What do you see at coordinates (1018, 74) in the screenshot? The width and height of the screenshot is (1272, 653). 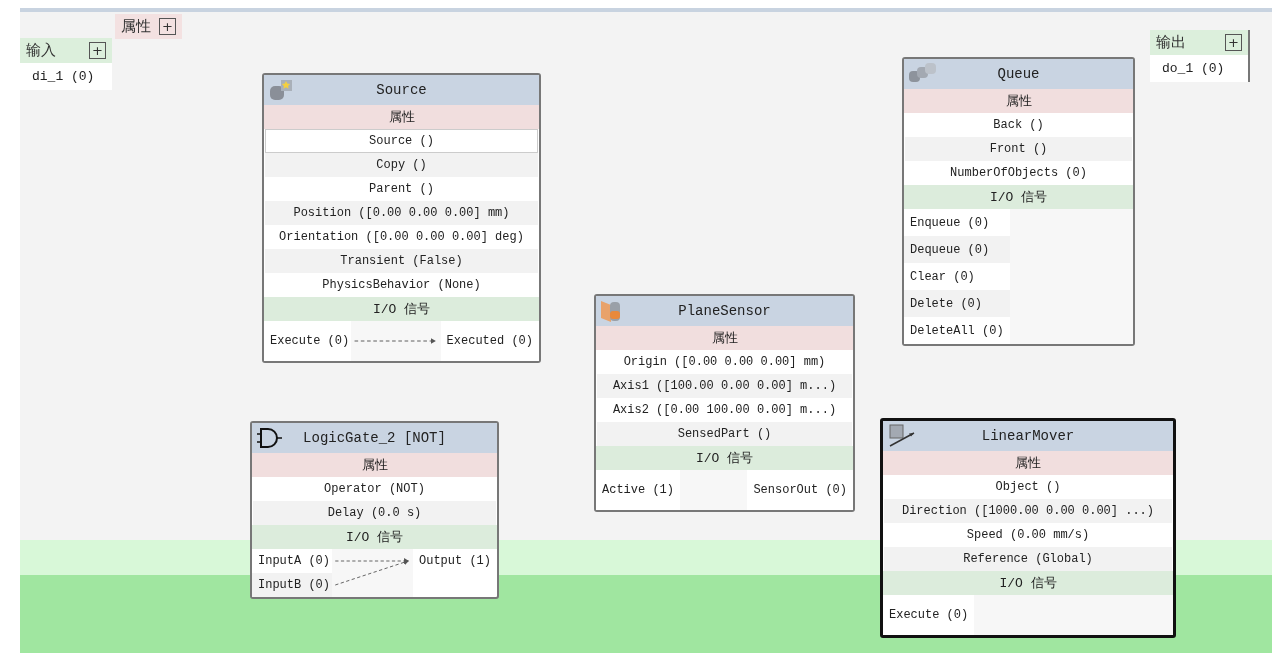 I see `node-title-text: Queue` at bounding box center [1018, 74].